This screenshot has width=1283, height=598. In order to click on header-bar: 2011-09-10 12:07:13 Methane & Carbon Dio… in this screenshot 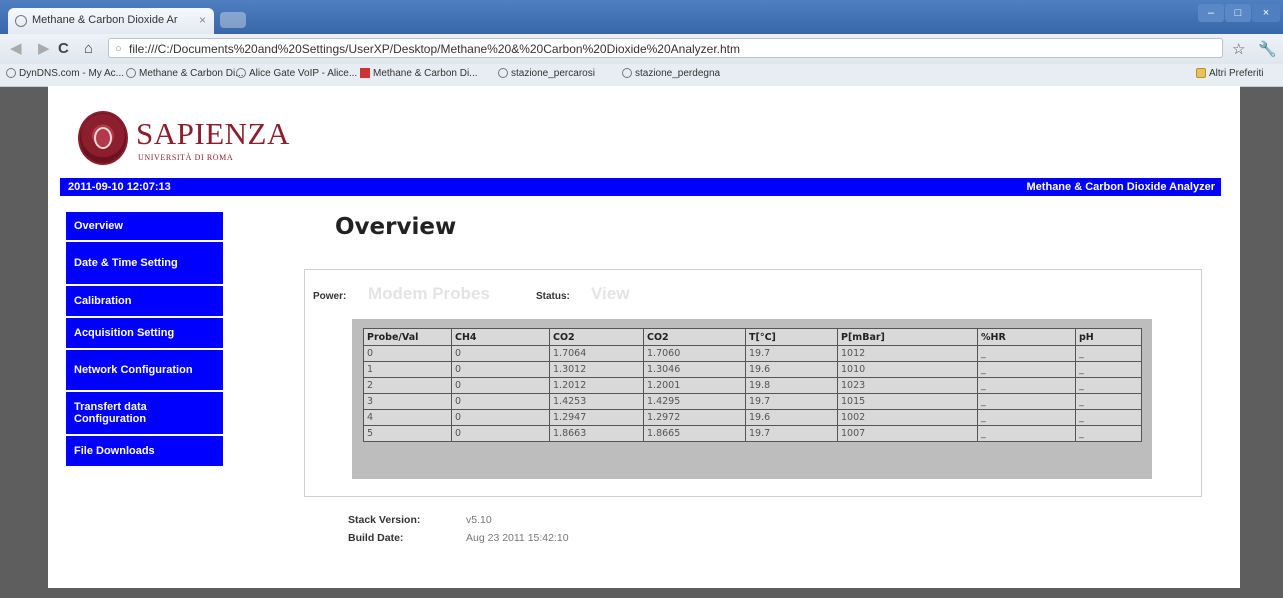, I will do `click(640, 187)`.